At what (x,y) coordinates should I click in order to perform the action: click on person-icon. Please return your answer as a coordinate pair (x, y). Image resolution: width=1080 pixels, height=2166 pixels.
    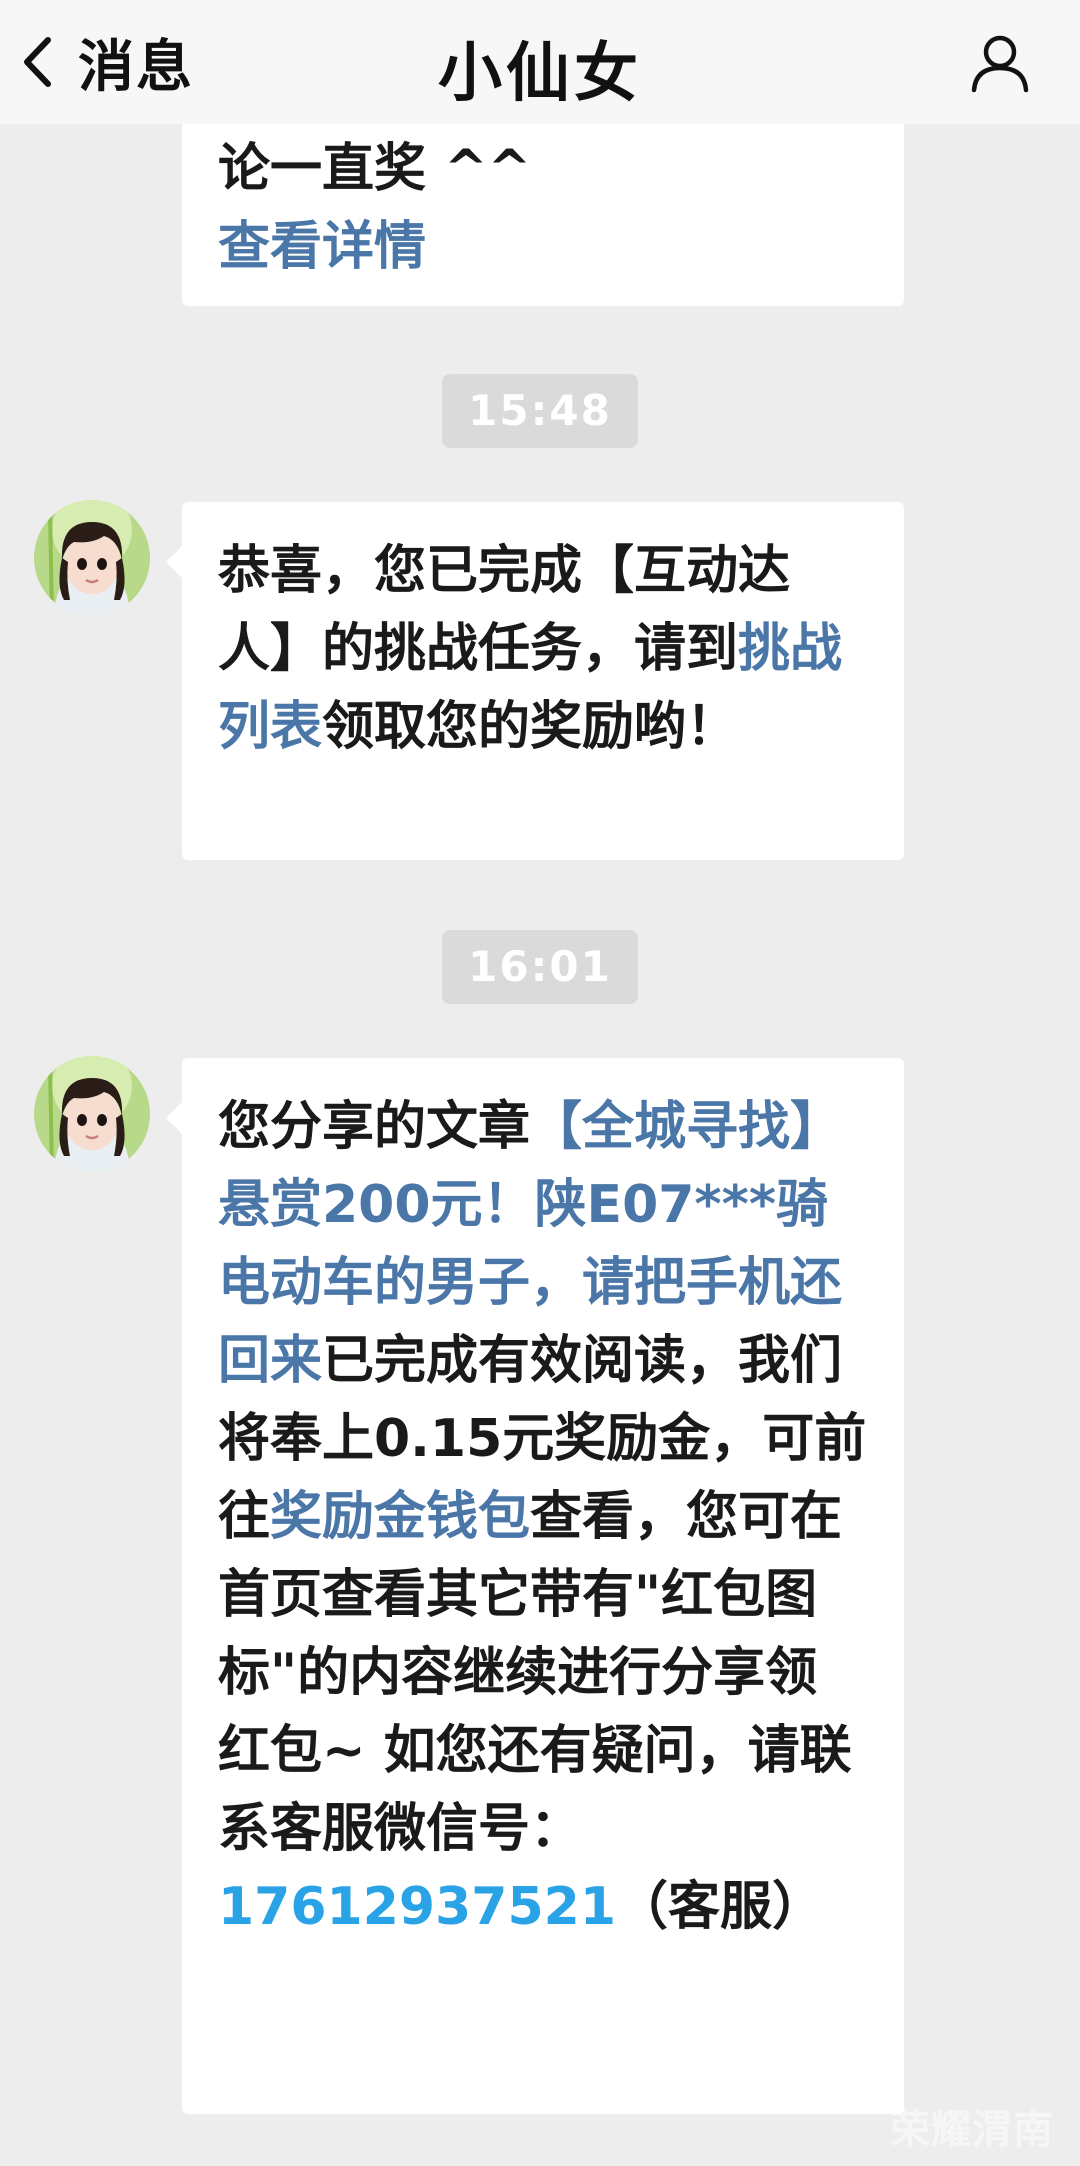
    Looking at the image, I should click on (1000, 66).